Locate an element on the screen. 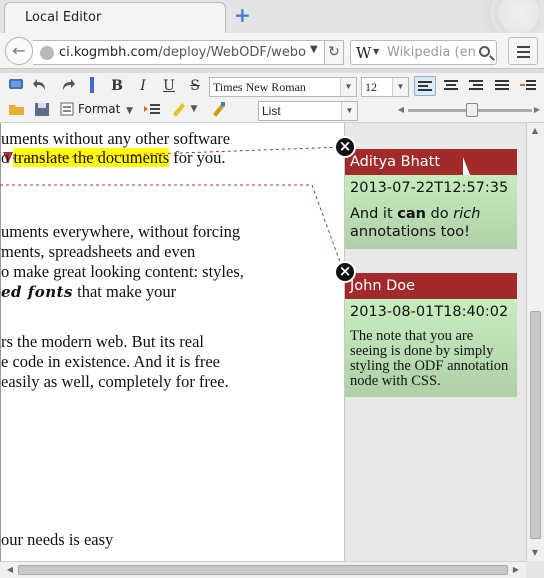 The height and width of the screenshot is (578, 544). browser-logo-watermark is located at coordinates (505, 16).